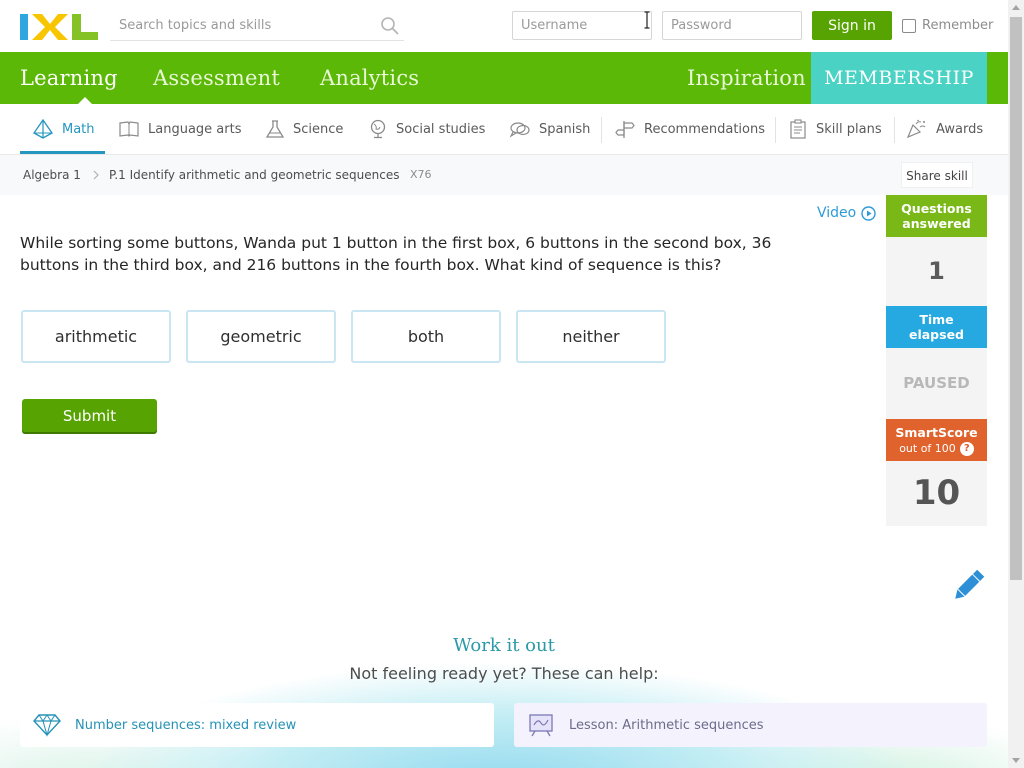 Image resolution: width=1024 pixels, height=768 pixels. I want to click on tab-social-studies-label: Social studies, so click(441, 129).